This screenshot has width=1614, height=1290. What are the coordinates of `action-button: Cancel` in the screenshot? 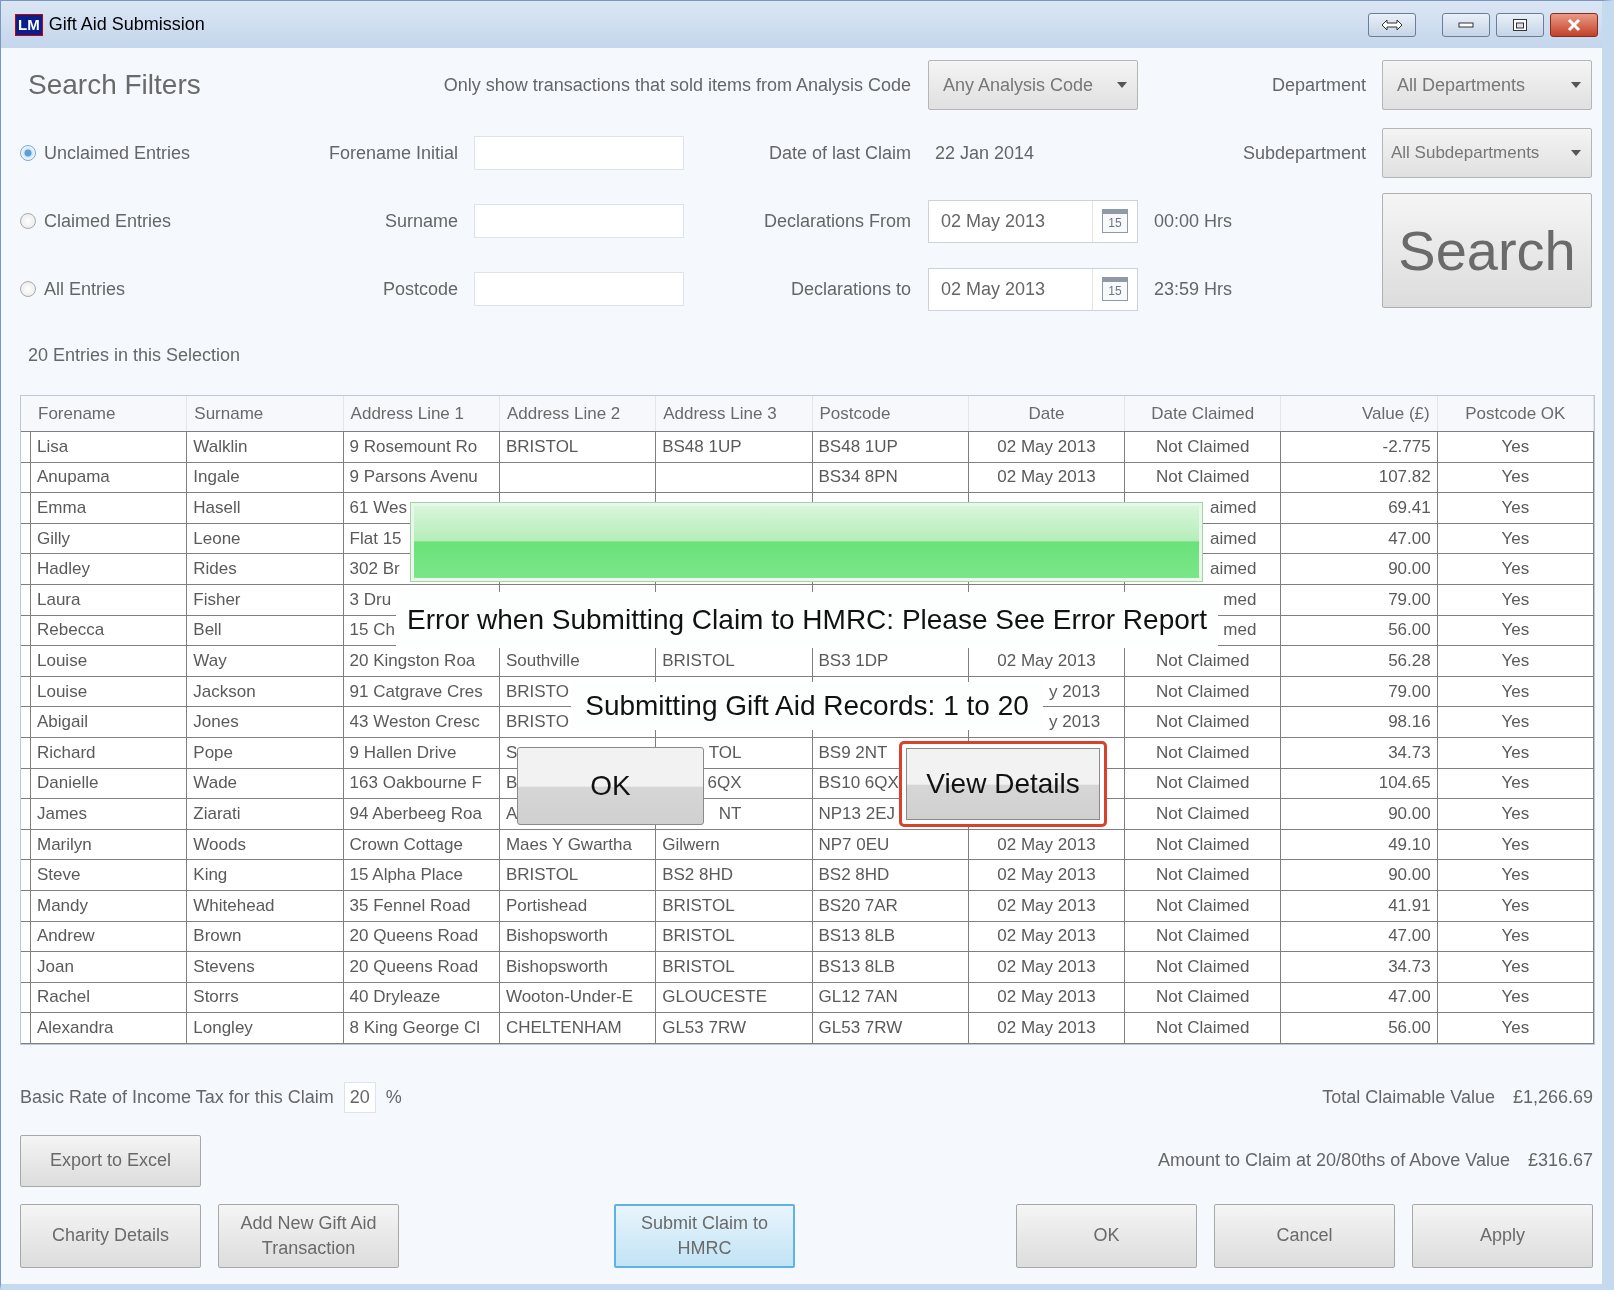 It's located at (1304, 1235).